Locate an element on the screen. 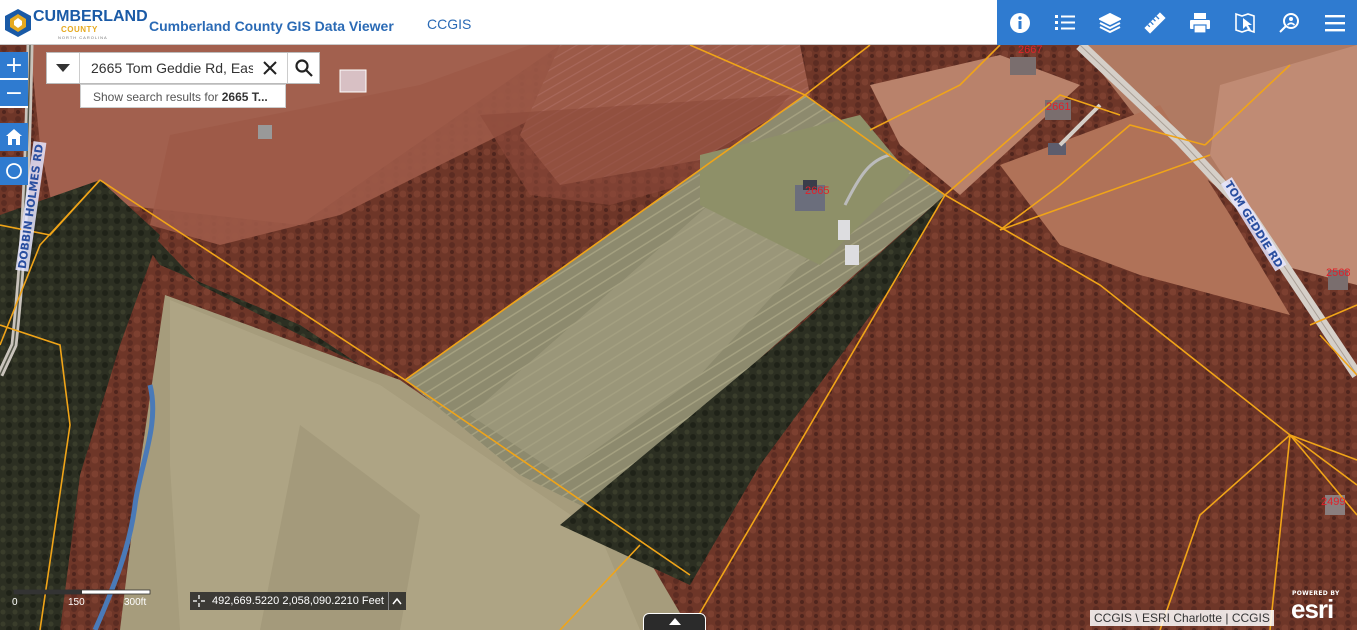 The image size is (1357, 630). search-input is located at coordinates (166, 68).